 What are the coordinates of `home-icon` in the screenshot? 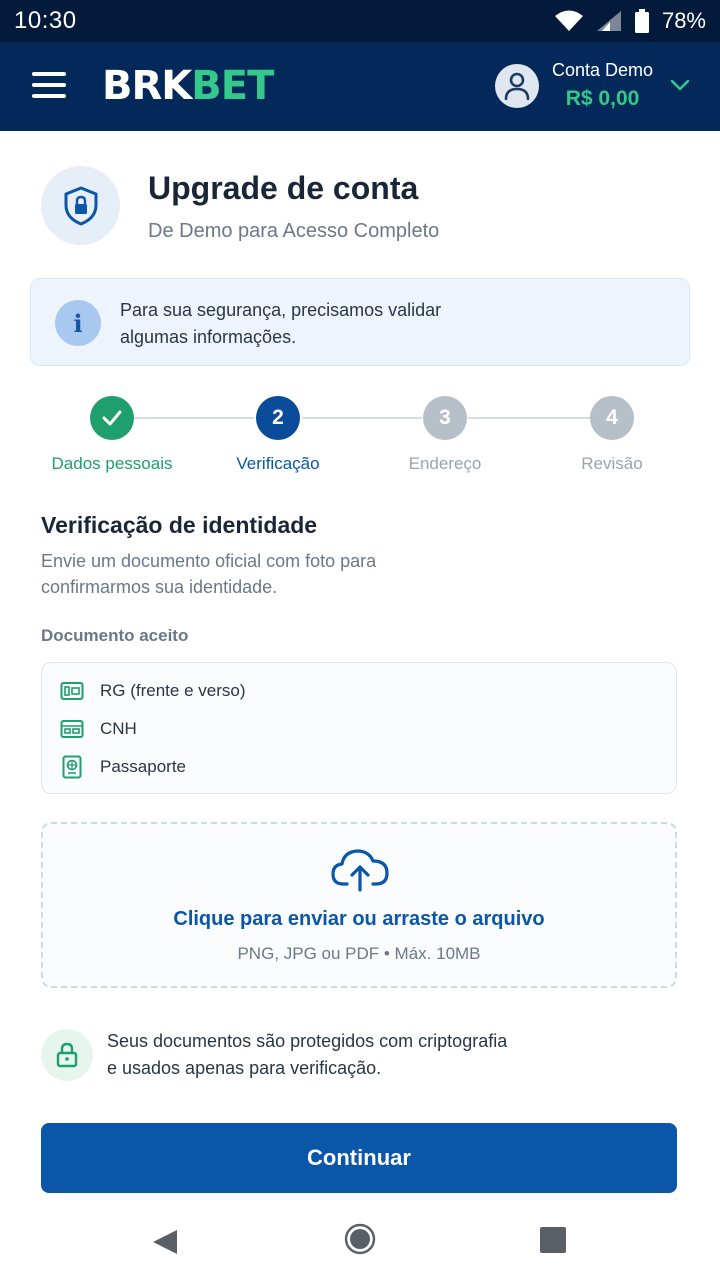 It's located at (360, 1239).